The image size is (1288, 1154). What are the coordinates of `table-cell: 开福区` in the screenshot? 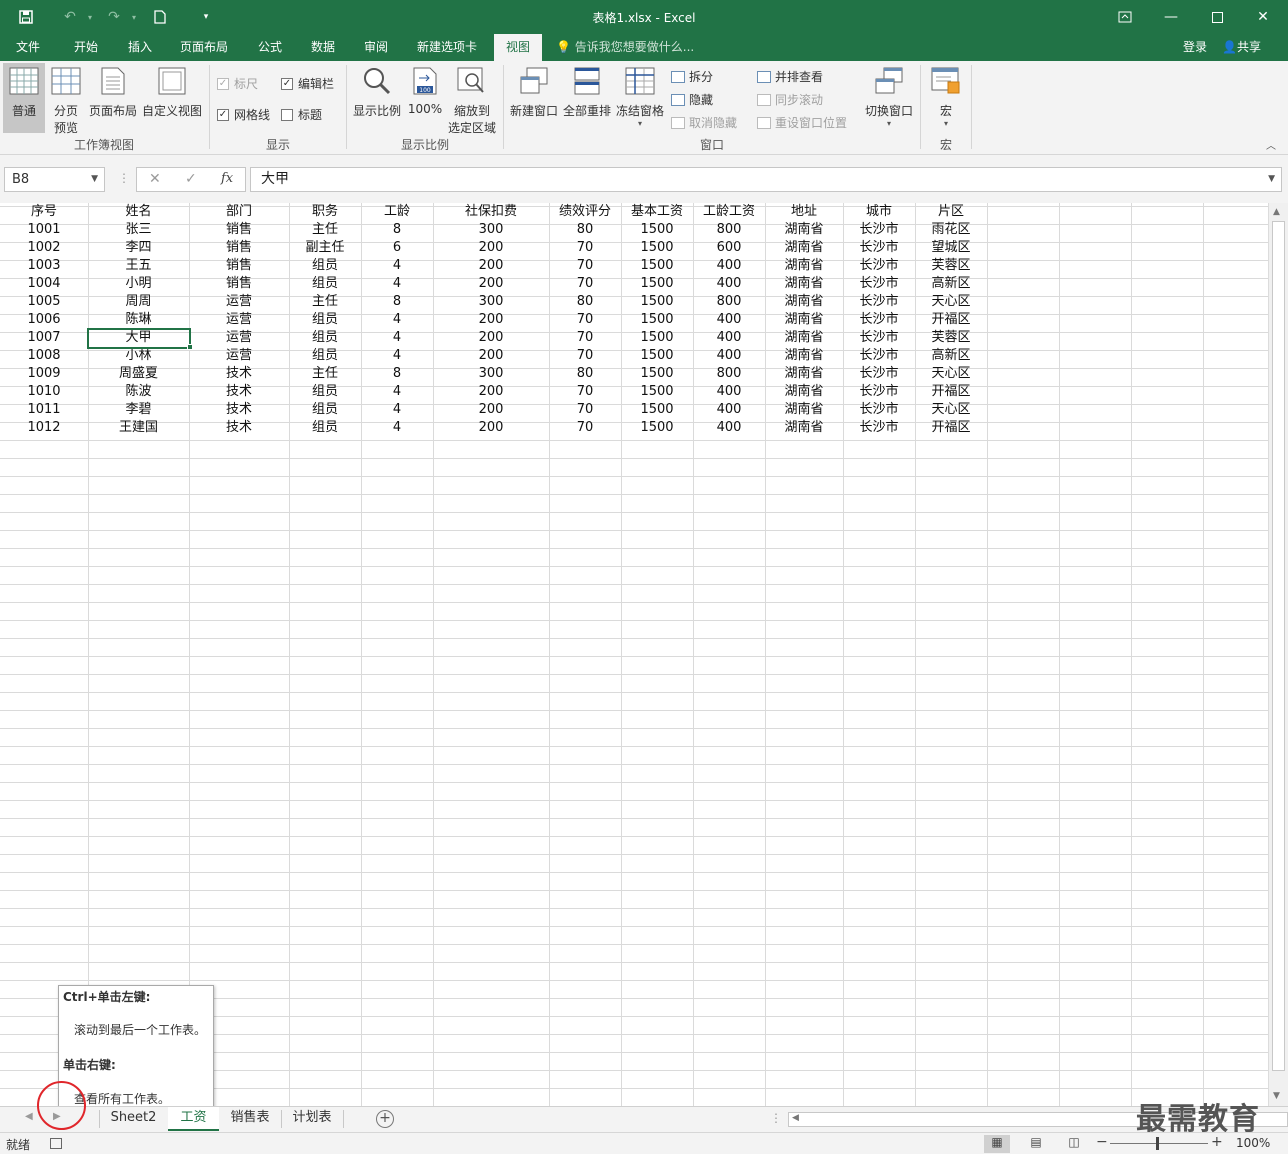 It's located at (951, 392).